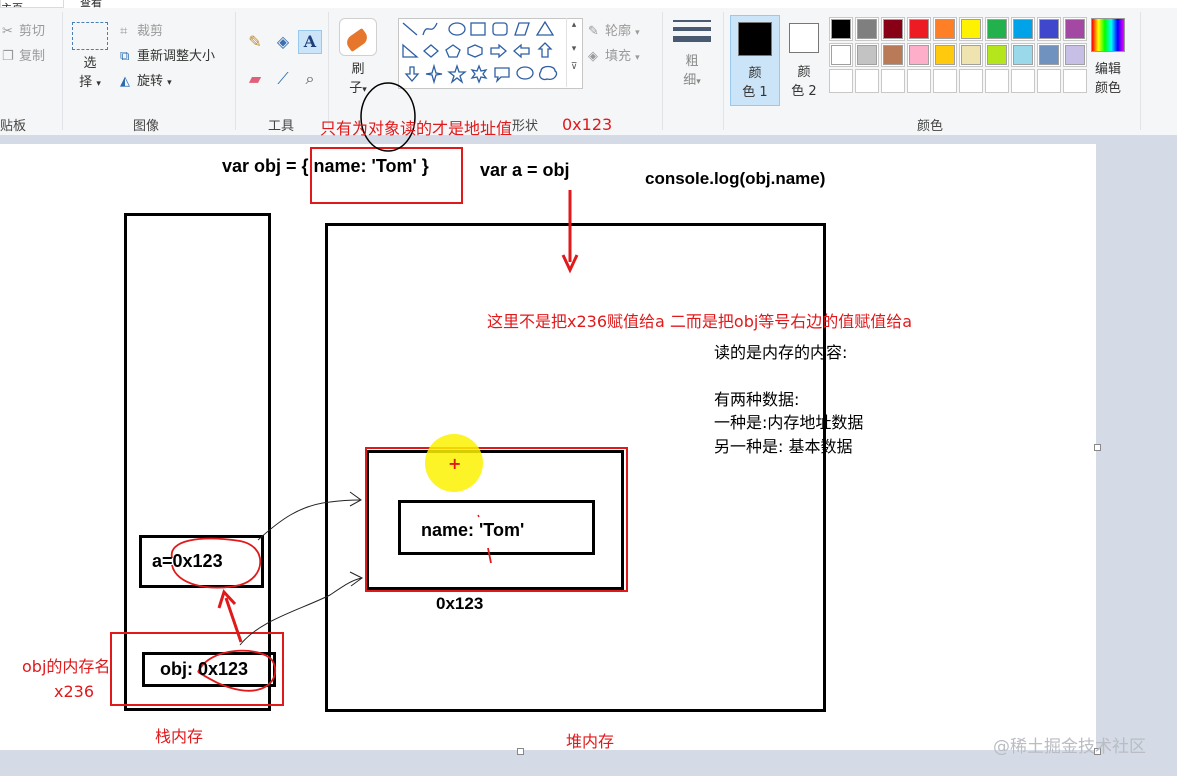  What do you see at coordinates (593, 56) in the screenshot?
I see `fill-icon: ◈` at bounding box center [593, 56].